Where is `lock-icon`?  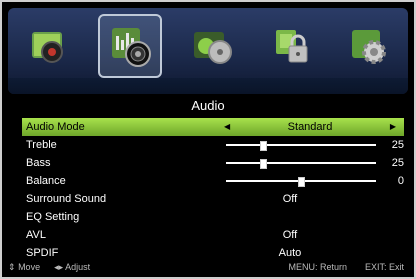 lock-icon is located at coordinates (292, 46).